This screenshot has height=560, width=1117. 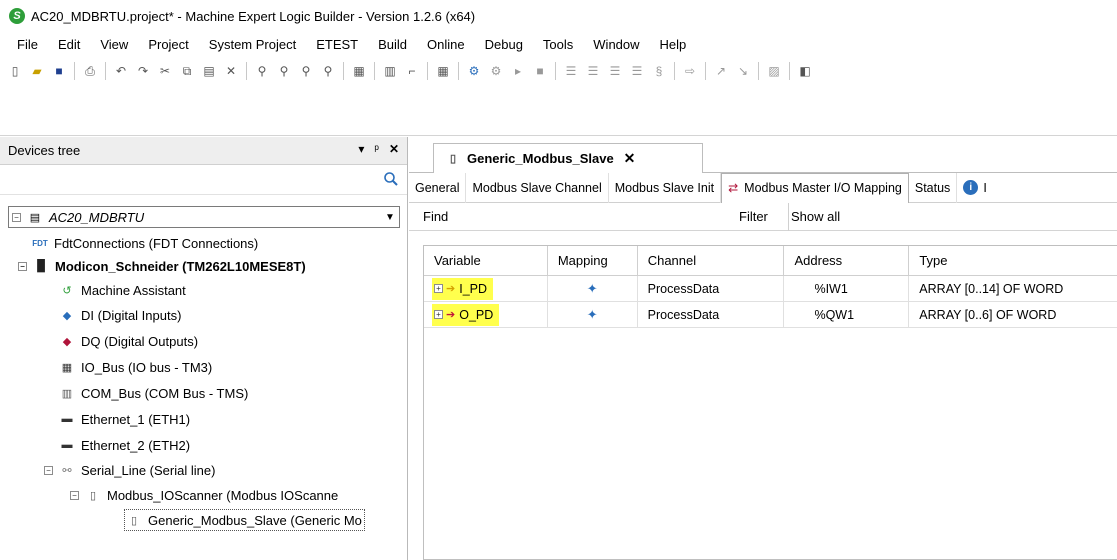 What do you see at coordinates (615, 71) in the screenshot?
I see `step-out-icon: ☰` at bounding box center [615, 71].